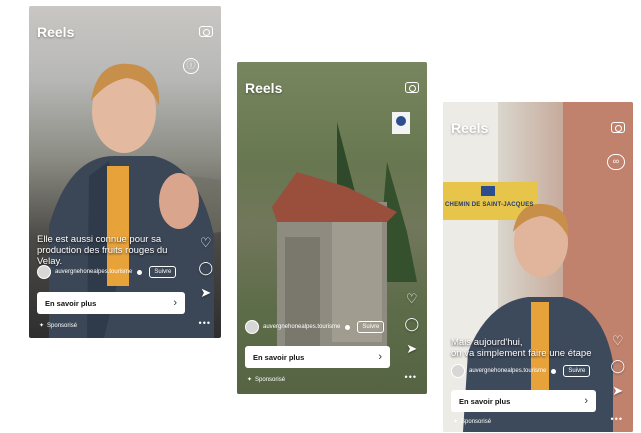  Describe the element at coordinates (191, 66) in the screenshot. I see `audio-icon: ⓘ` at that location.